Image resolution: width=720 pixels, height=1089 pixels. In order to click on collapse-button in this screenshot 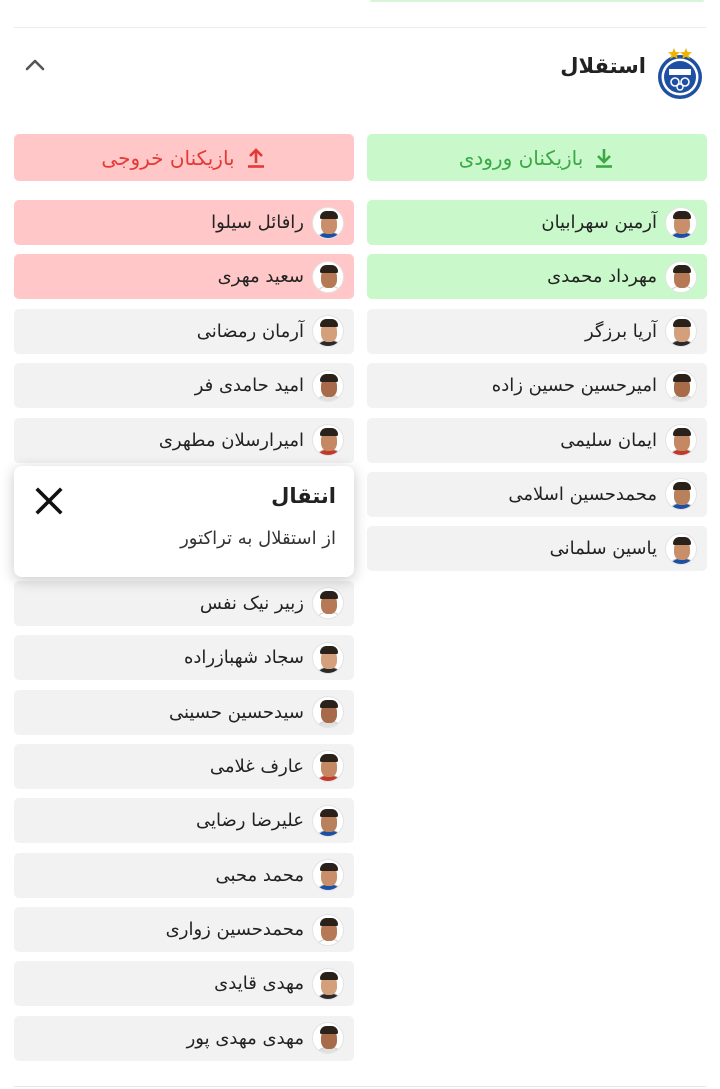, I will do `click(35, 65)`.